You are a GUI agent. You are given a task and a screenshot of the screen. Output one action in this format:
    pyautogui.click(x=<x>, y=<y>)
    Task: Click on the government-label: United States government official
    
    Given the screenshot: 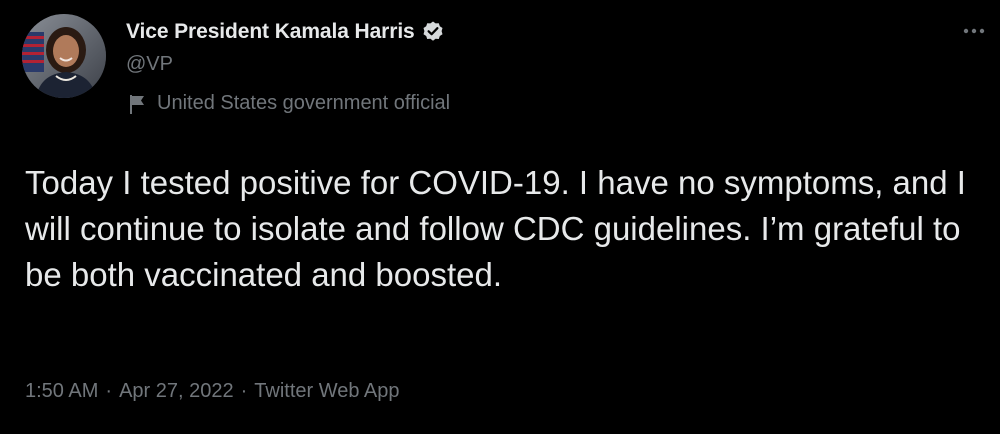 What is the action you would take?
    pyautogui.click(x=289, y=103)
    